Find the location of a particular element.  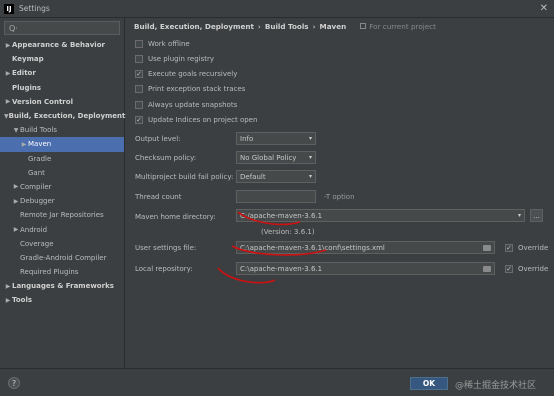

breadcrumb-part: Build, Execution, Deployment is located at coordinates (194, 26).